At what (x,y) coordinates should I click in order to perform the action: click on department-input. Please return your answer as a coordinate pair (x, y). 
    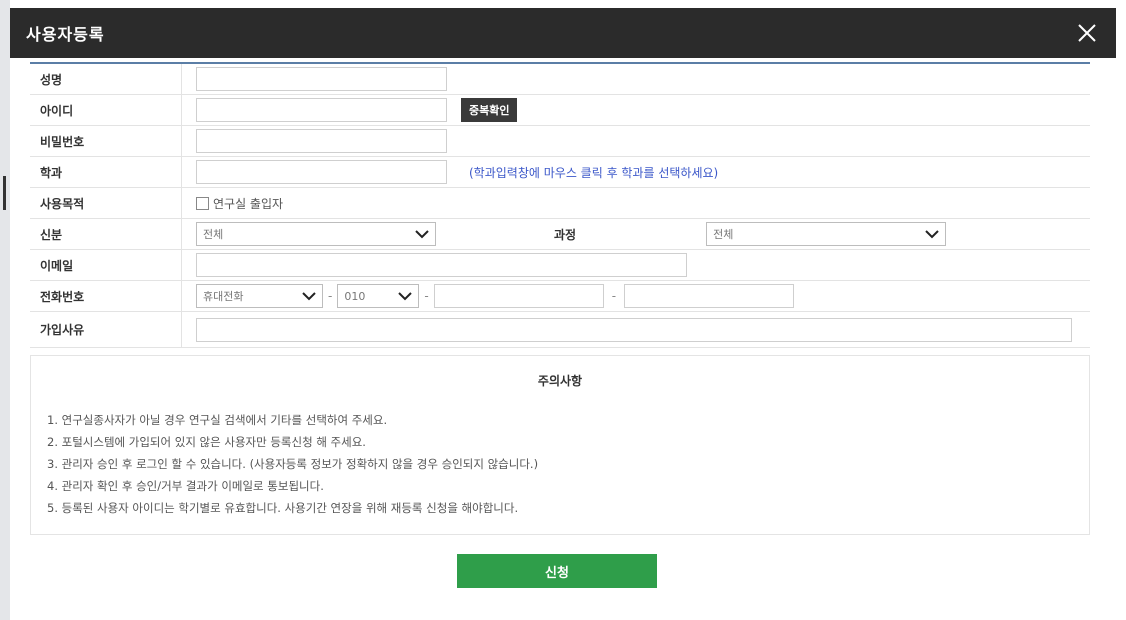
    Looking at the image, I should click on (321, 172).